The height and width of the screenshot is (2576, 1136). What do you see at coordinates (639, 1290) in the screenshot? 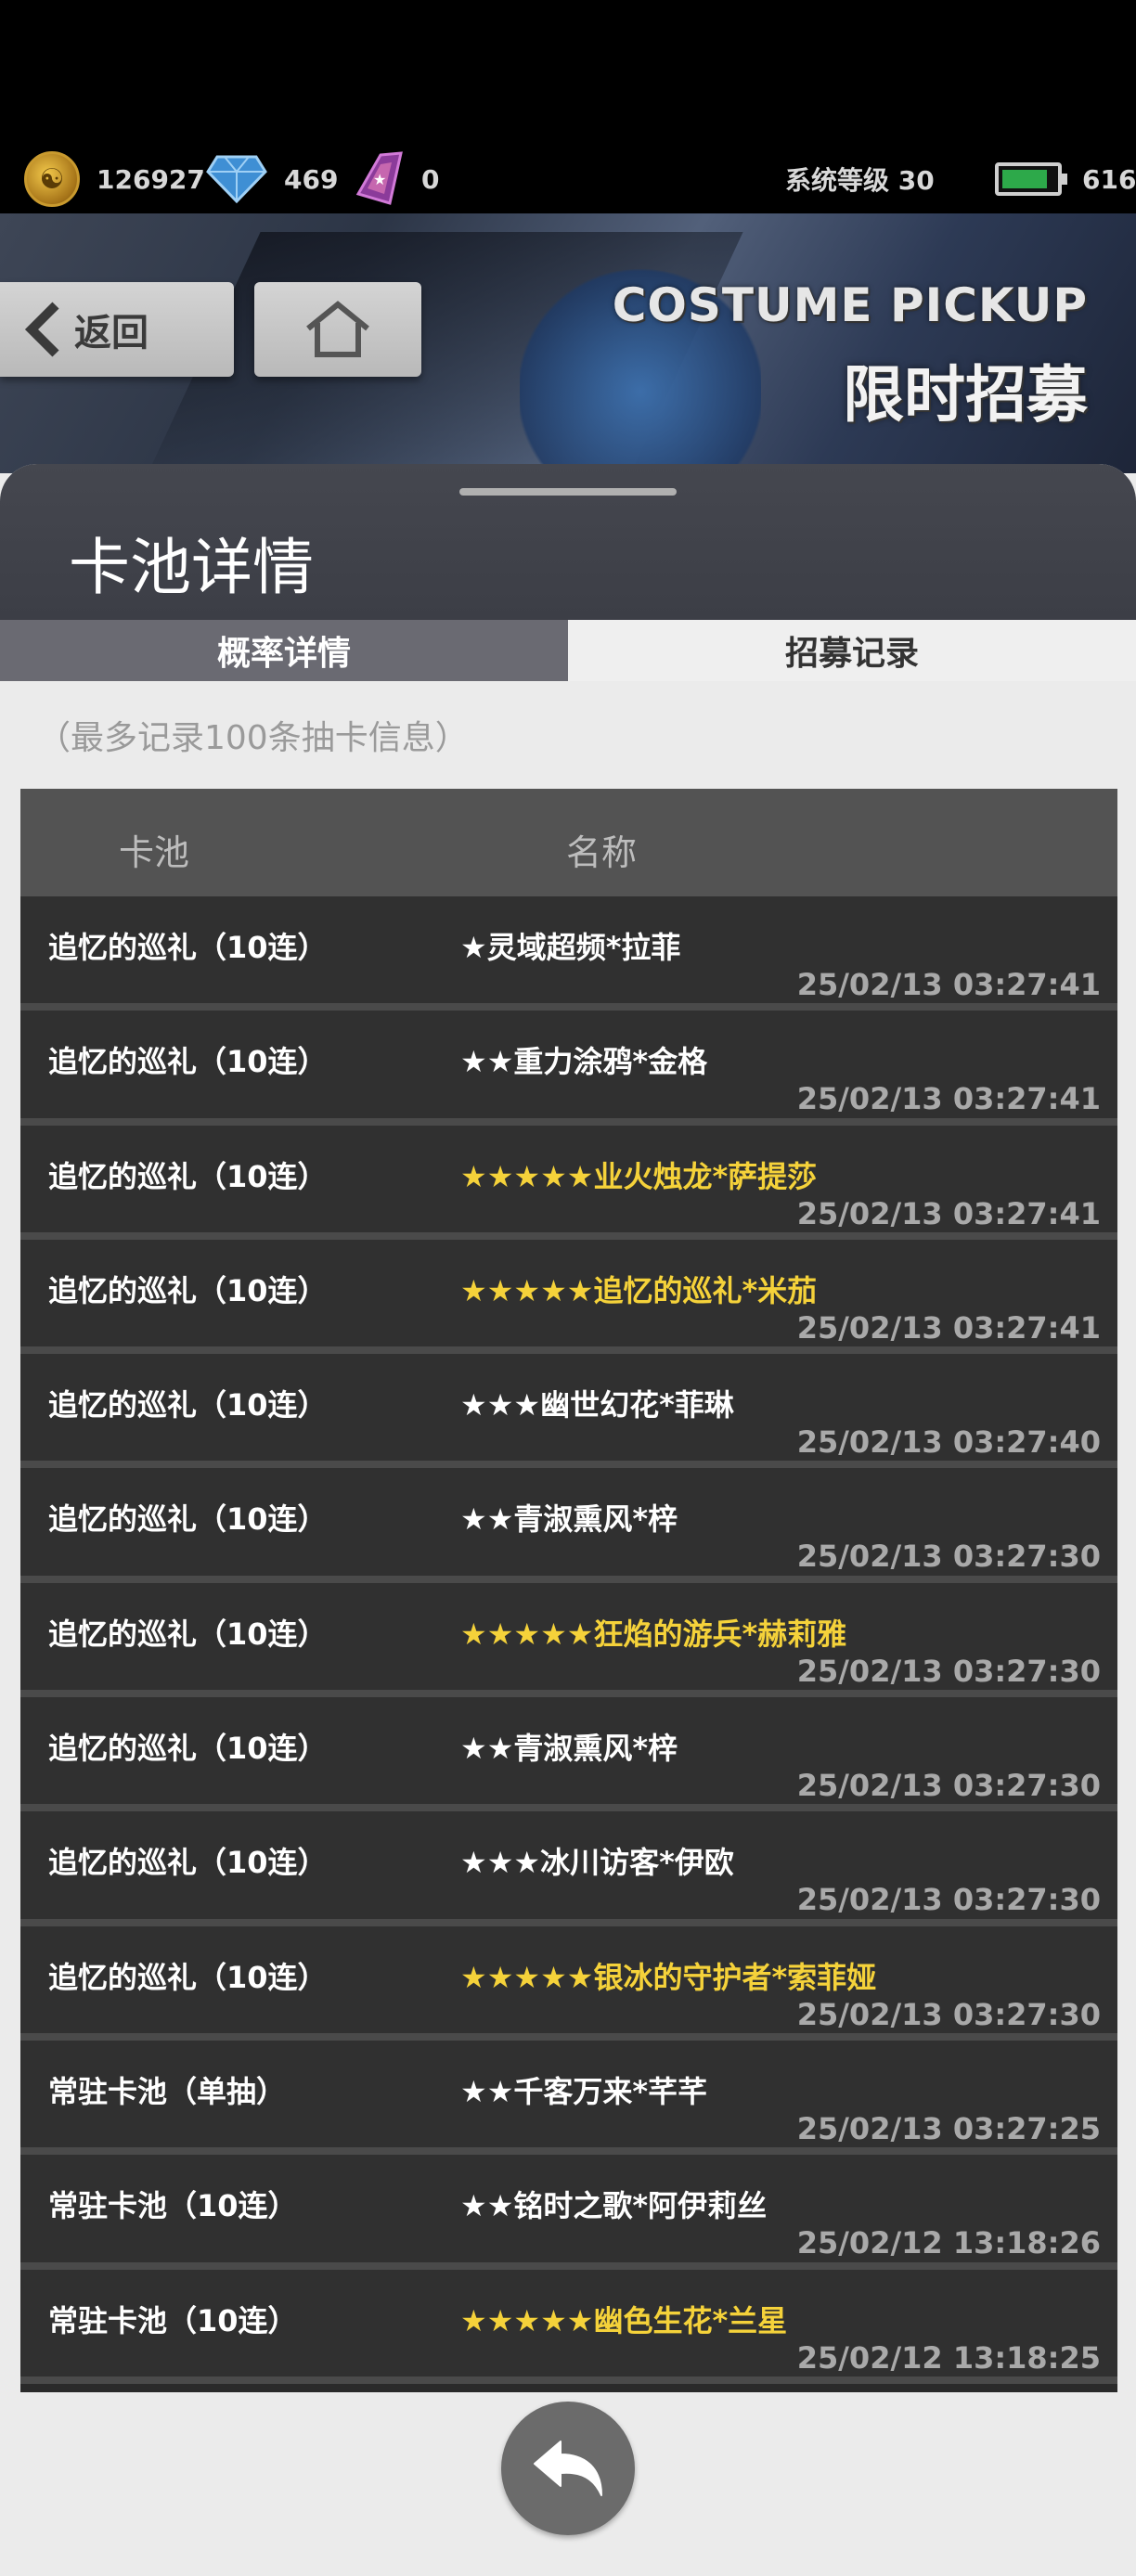
I see `row-character-name: ★★★★★追忆的巡礼*米茄` at bounding box center [639, 1290].